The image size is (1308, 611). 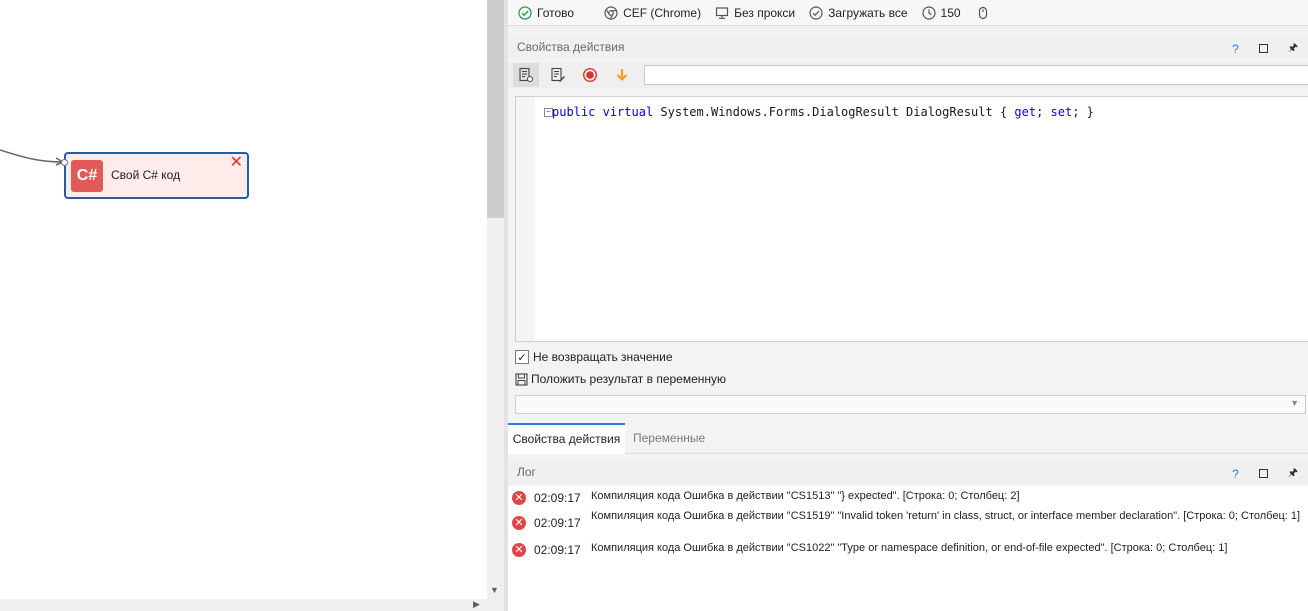 What do you see at coordinates (908, 472) in the screenshot?
I see `log-header: Лог ? 🖈` at bounding box center [908, 472].